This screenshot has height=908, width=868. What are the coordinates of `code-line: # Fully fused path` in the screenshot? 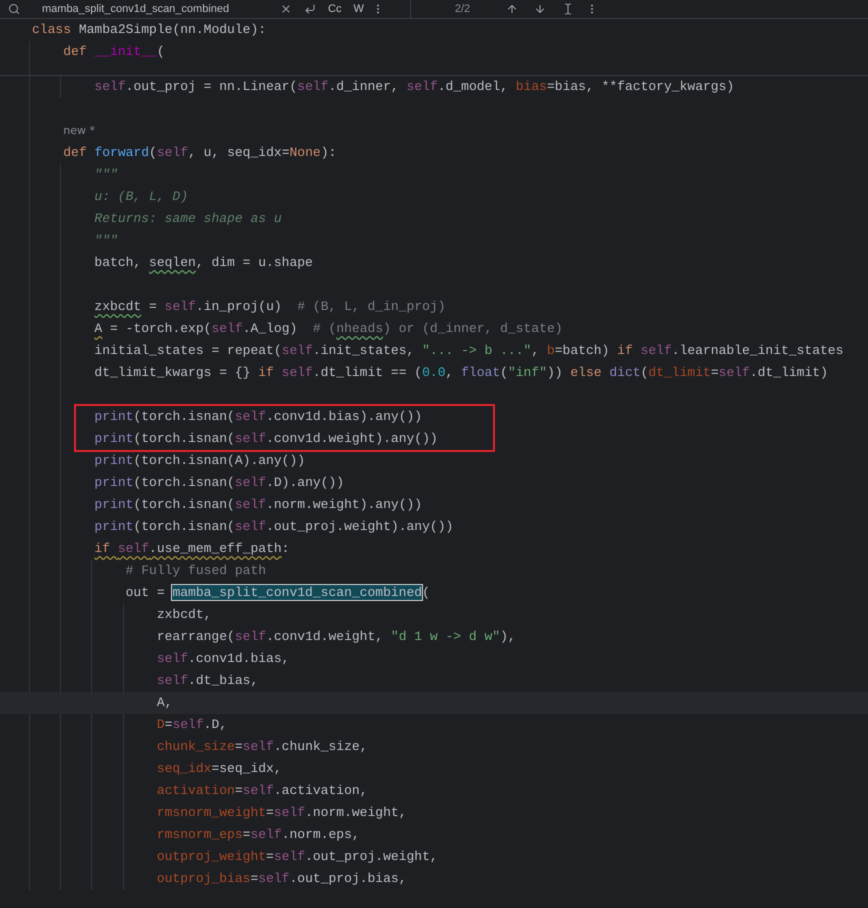 It's located at (196, 571).